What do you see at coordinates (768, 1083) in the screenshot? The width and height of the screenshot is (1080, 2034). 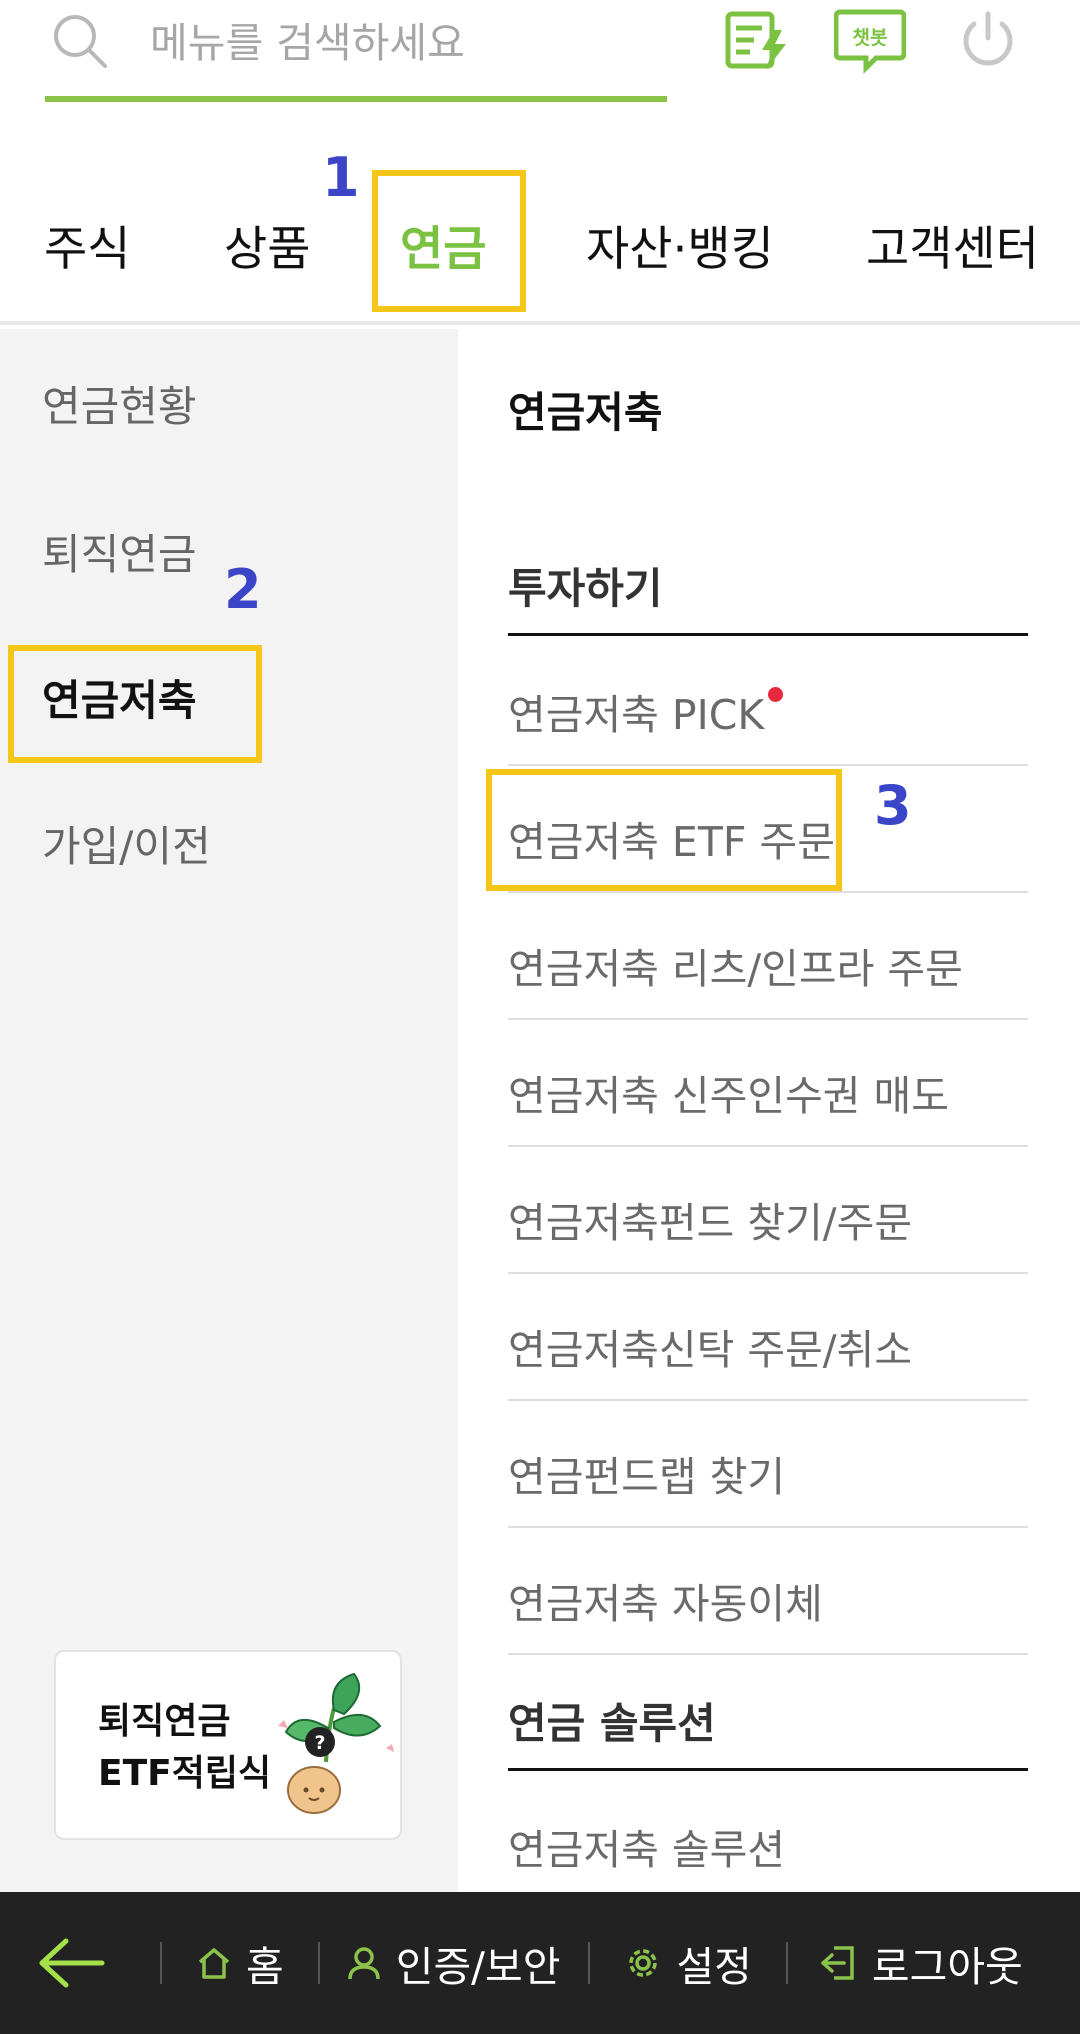 I see `menu-item-pension-rights-sell: 연금저축 신주인수권 매도` at bounding box center [768, 1083].